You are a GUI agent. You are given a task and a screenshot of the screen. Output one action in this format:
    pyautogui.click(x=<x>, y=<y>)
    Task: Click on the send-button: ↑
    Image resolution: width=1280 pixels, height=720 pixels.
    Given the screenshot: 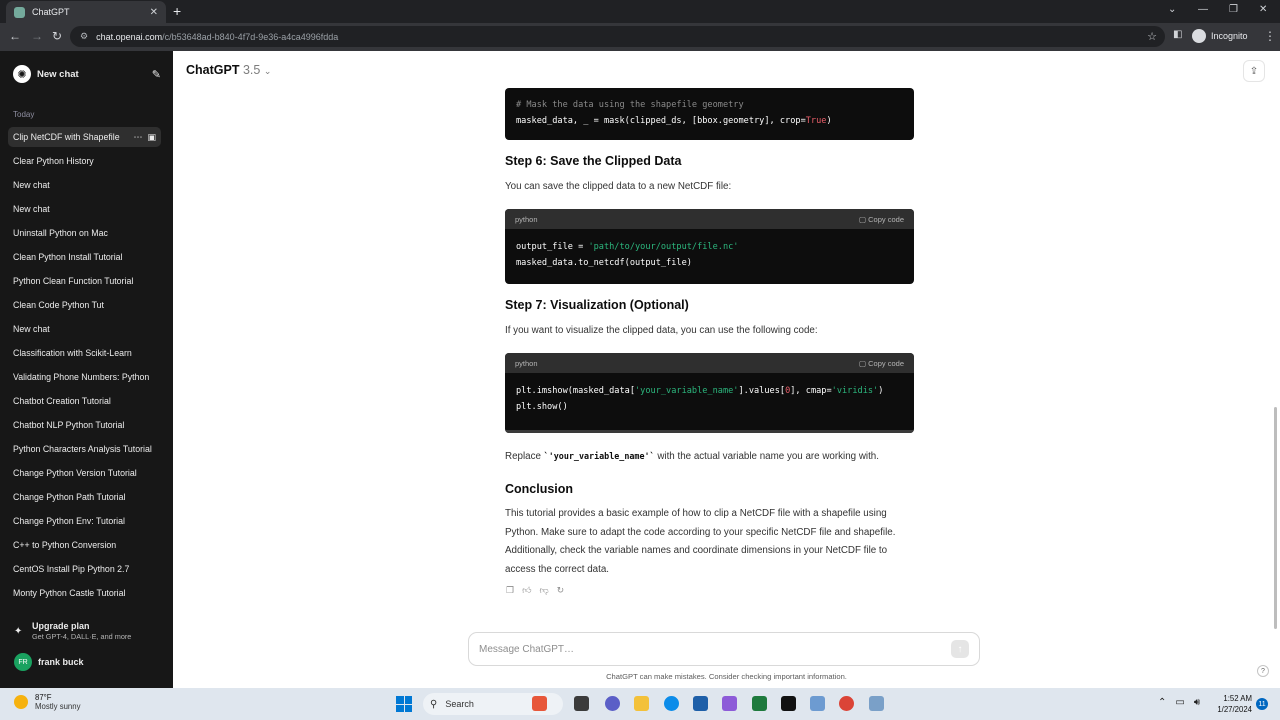 What is the action you would take?
    pyautogui.click(x=960, y=649)
    